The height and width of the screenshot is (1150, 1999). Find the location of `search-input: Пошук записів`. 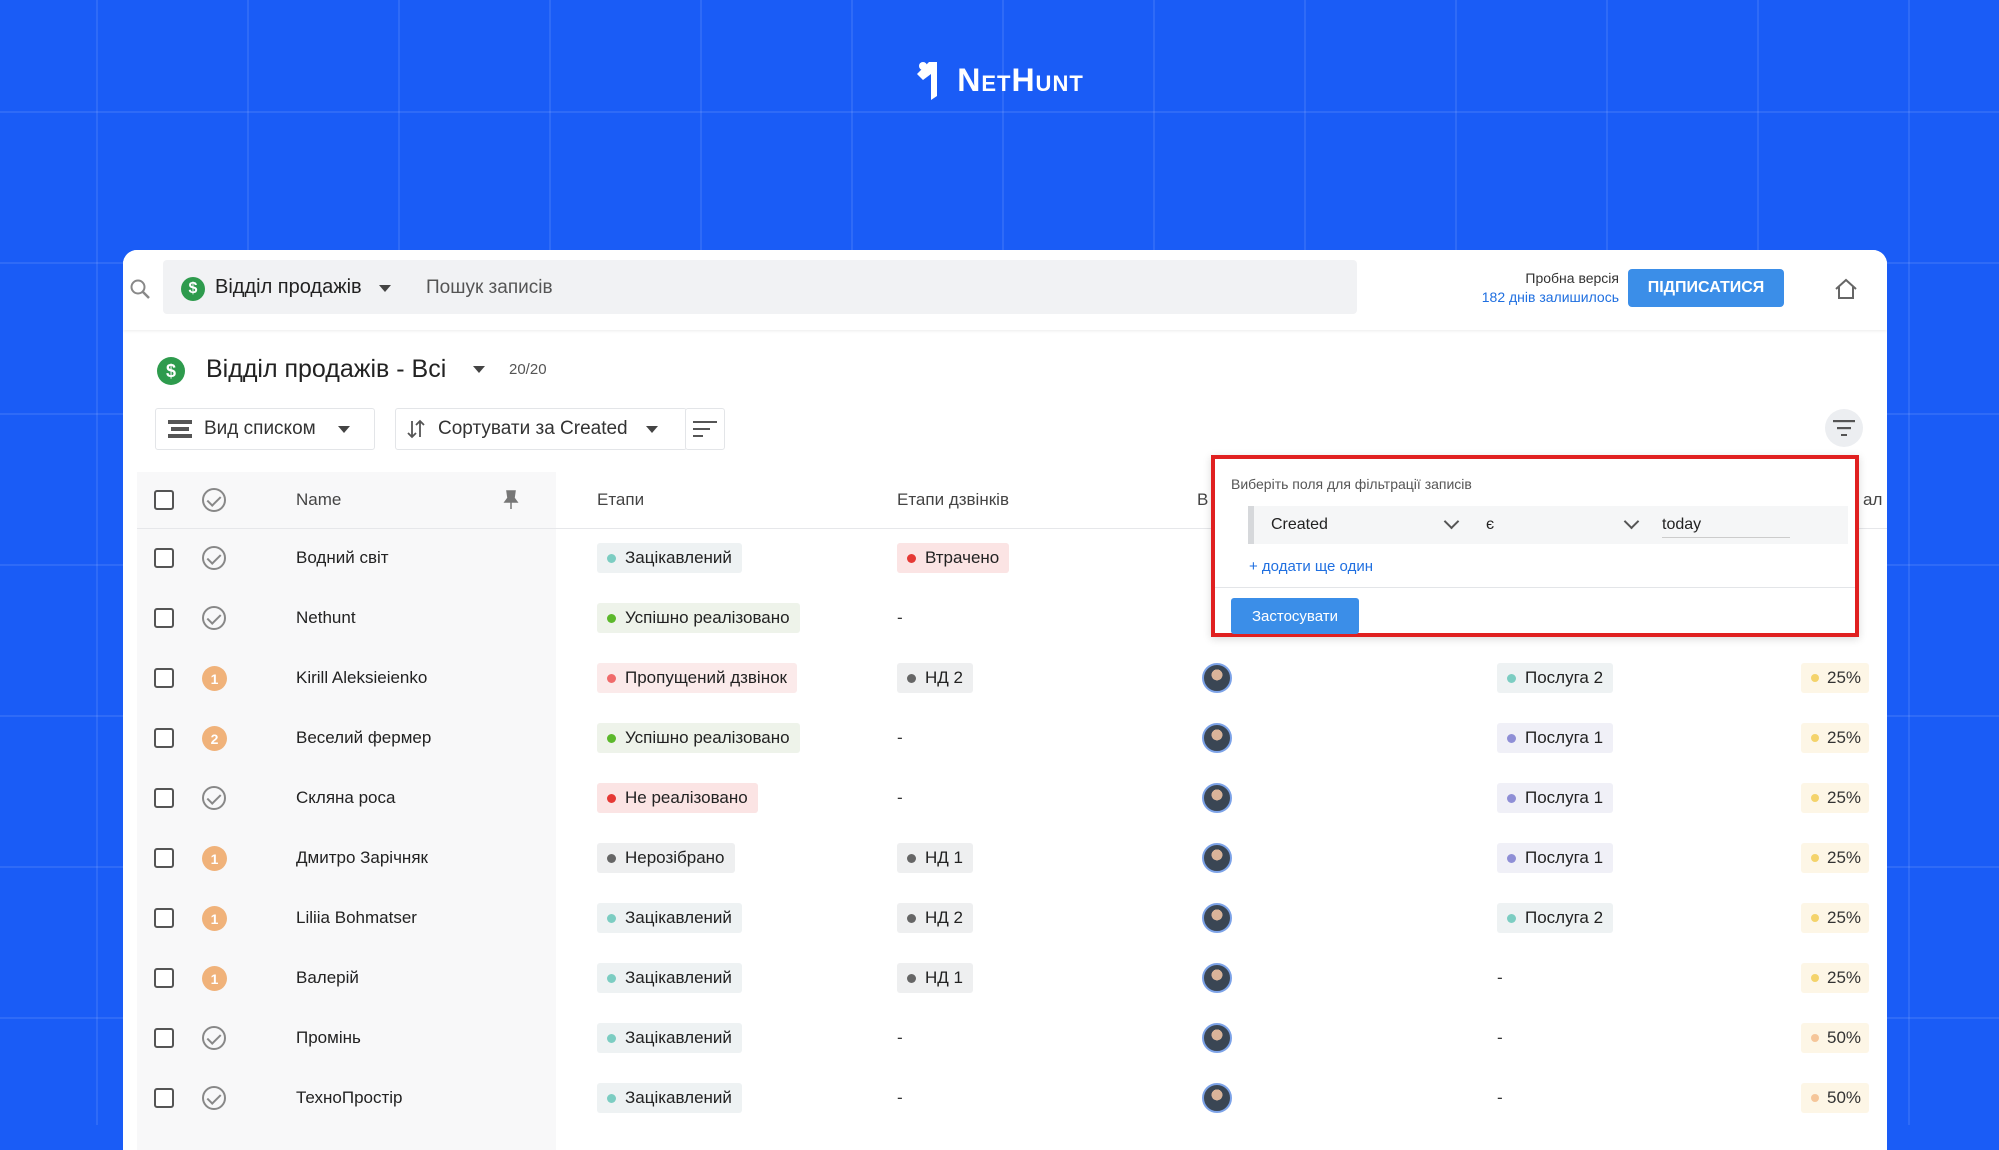

search-input: Пошук записів is located at coordinates (489, 288).